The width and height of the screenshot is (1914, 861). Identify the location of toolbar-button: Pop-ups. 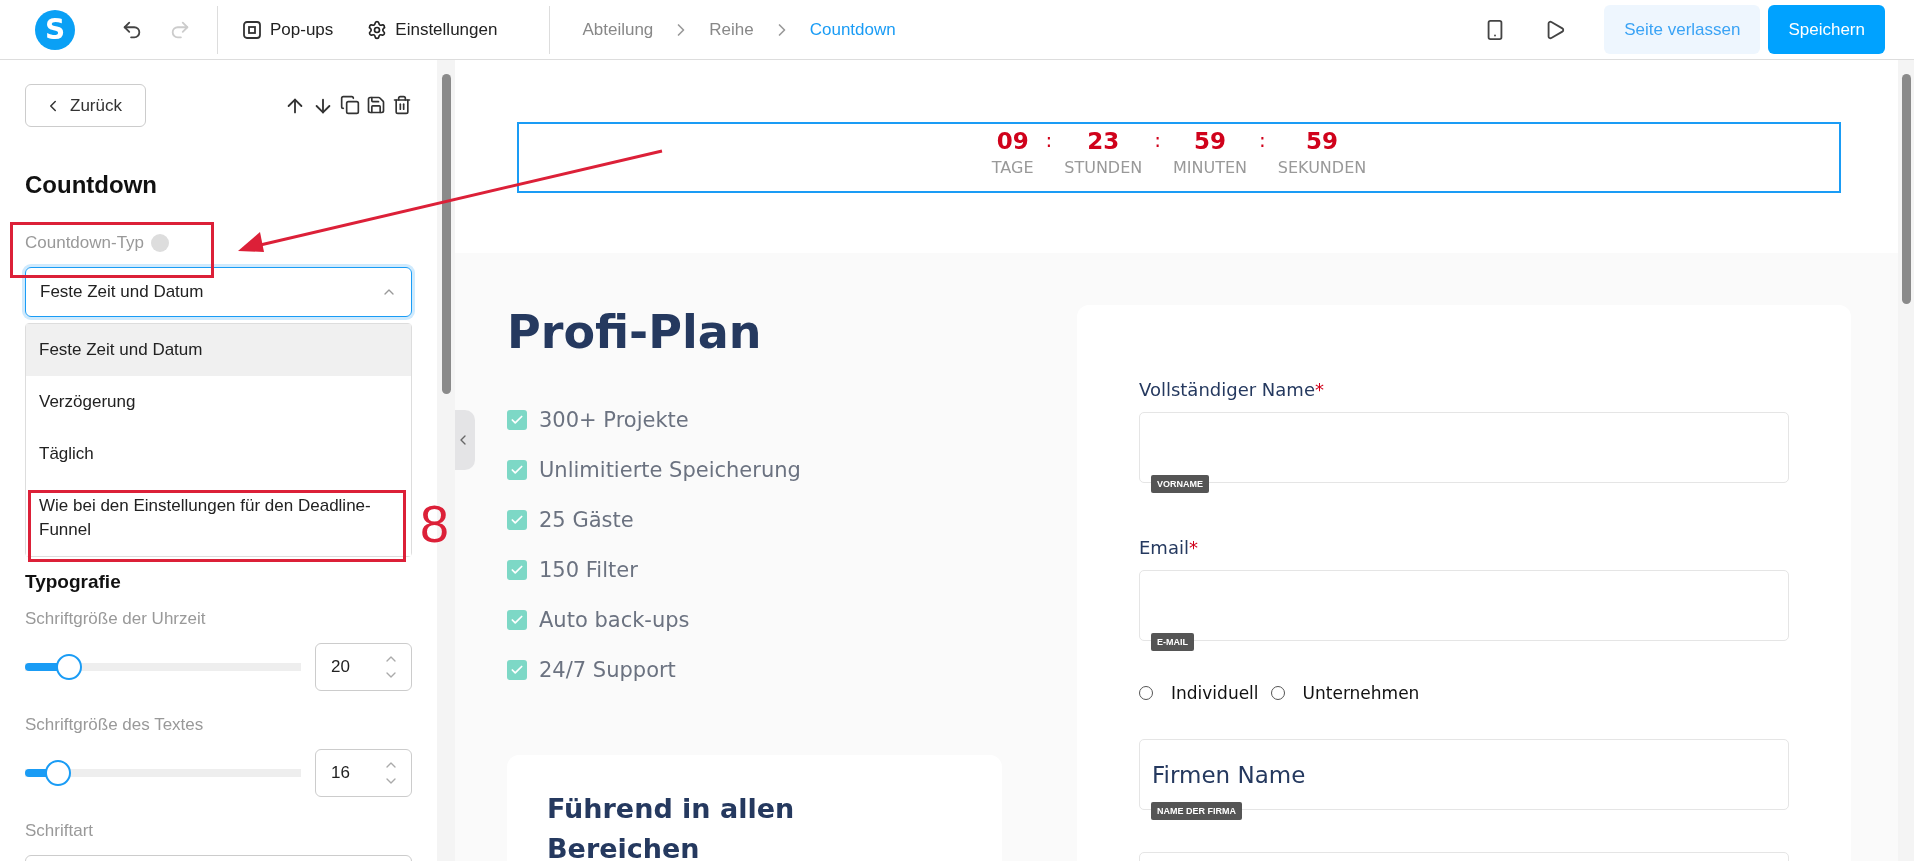
(288, 29).